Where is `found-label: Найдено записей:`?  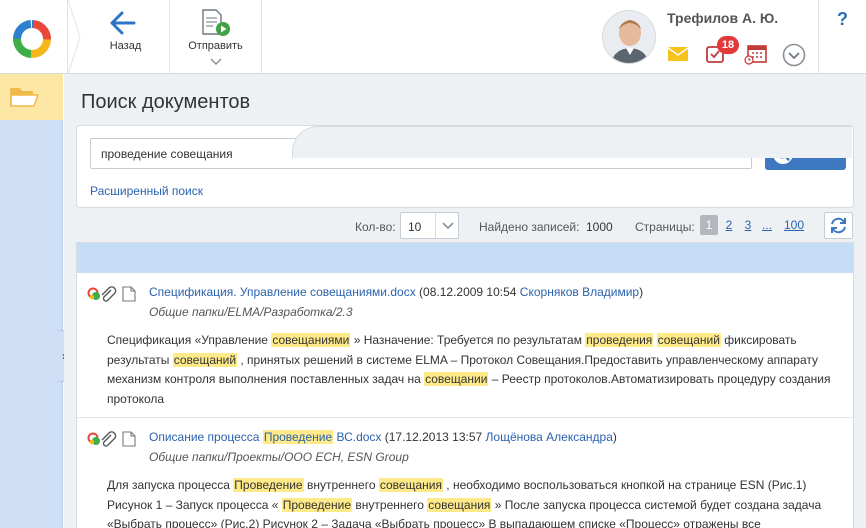
found-label: Найдено записей: is located at coordinates (529, 227).